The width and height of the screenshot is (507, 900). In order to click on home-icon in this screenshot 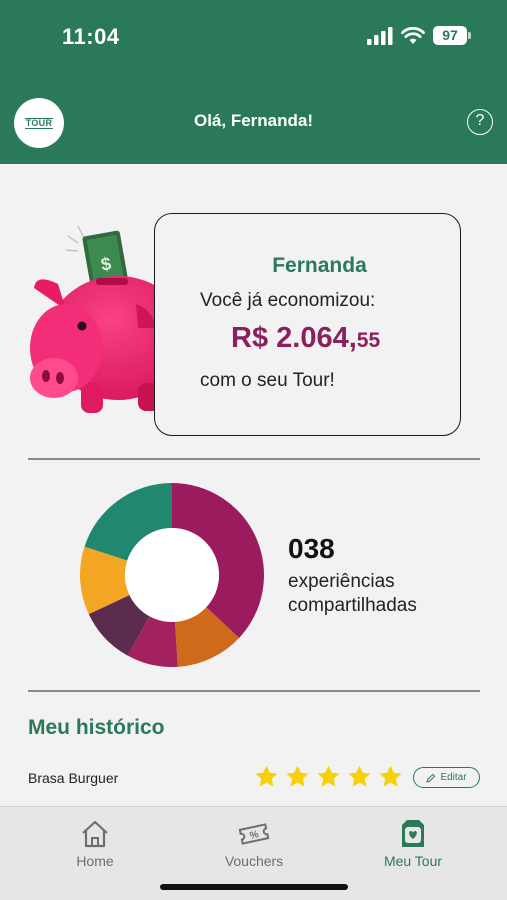, I will do `click(95, 834)`.